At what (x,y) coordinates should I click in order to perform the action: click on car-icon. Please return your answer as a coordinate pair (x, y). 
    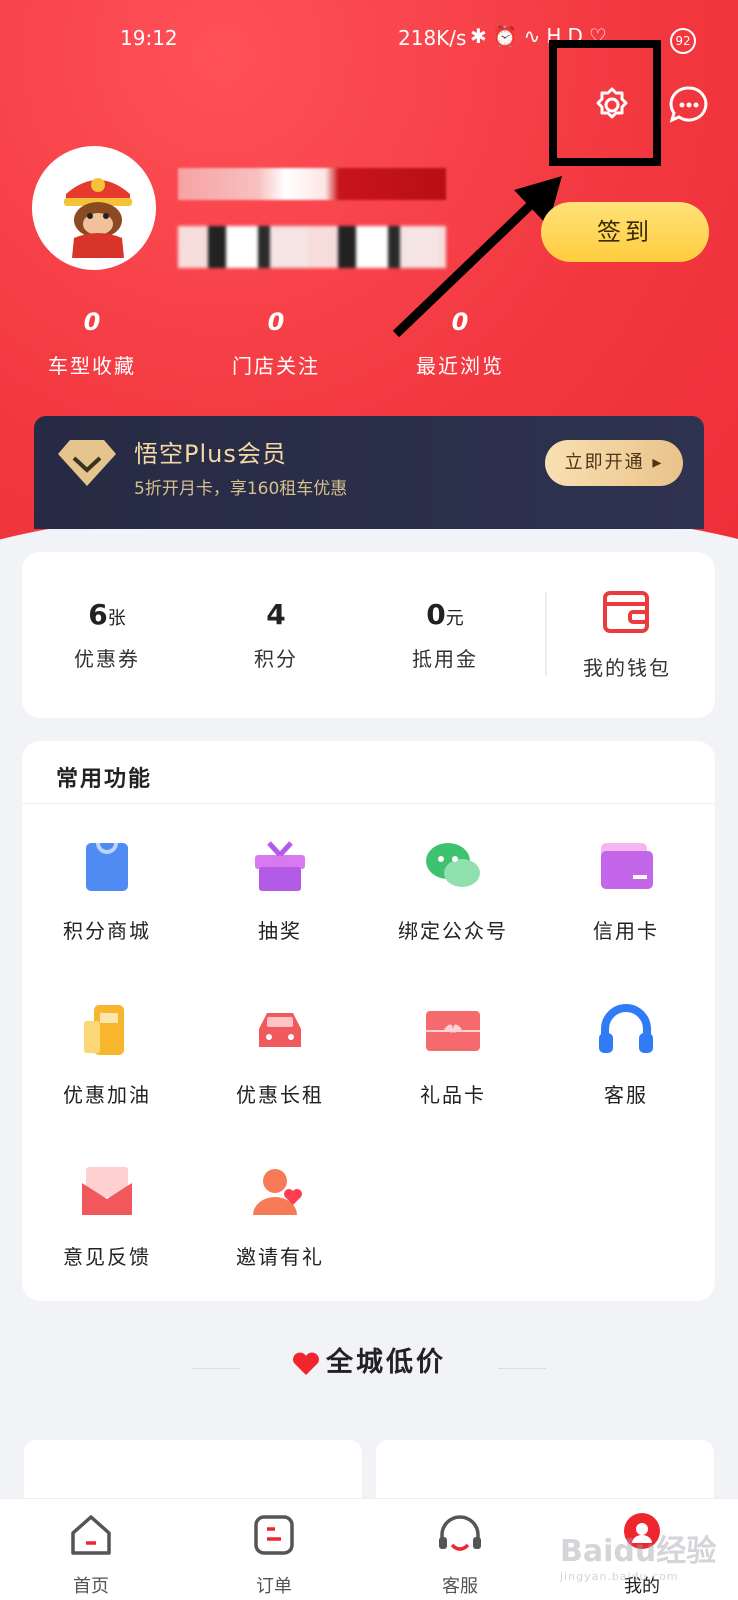
    Looking at the image, I should click on (280, 1030).